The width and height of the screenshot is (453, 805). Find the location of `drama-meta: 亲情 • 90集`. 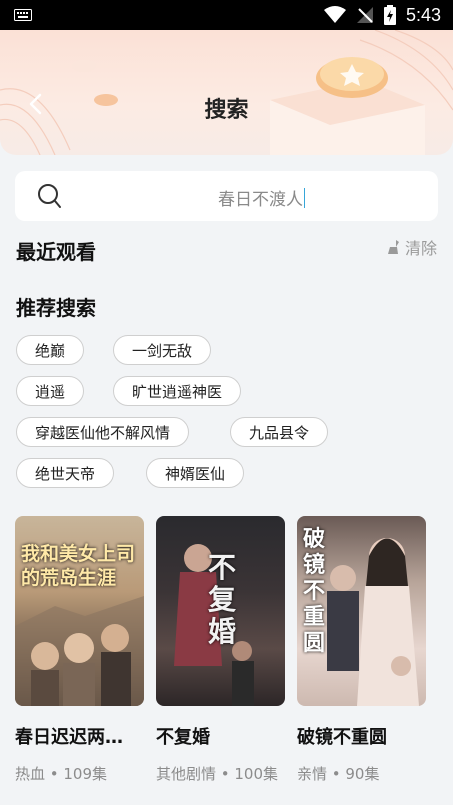

drama-meta: 亲情 • 90集 is located at coordinates (338, 774).